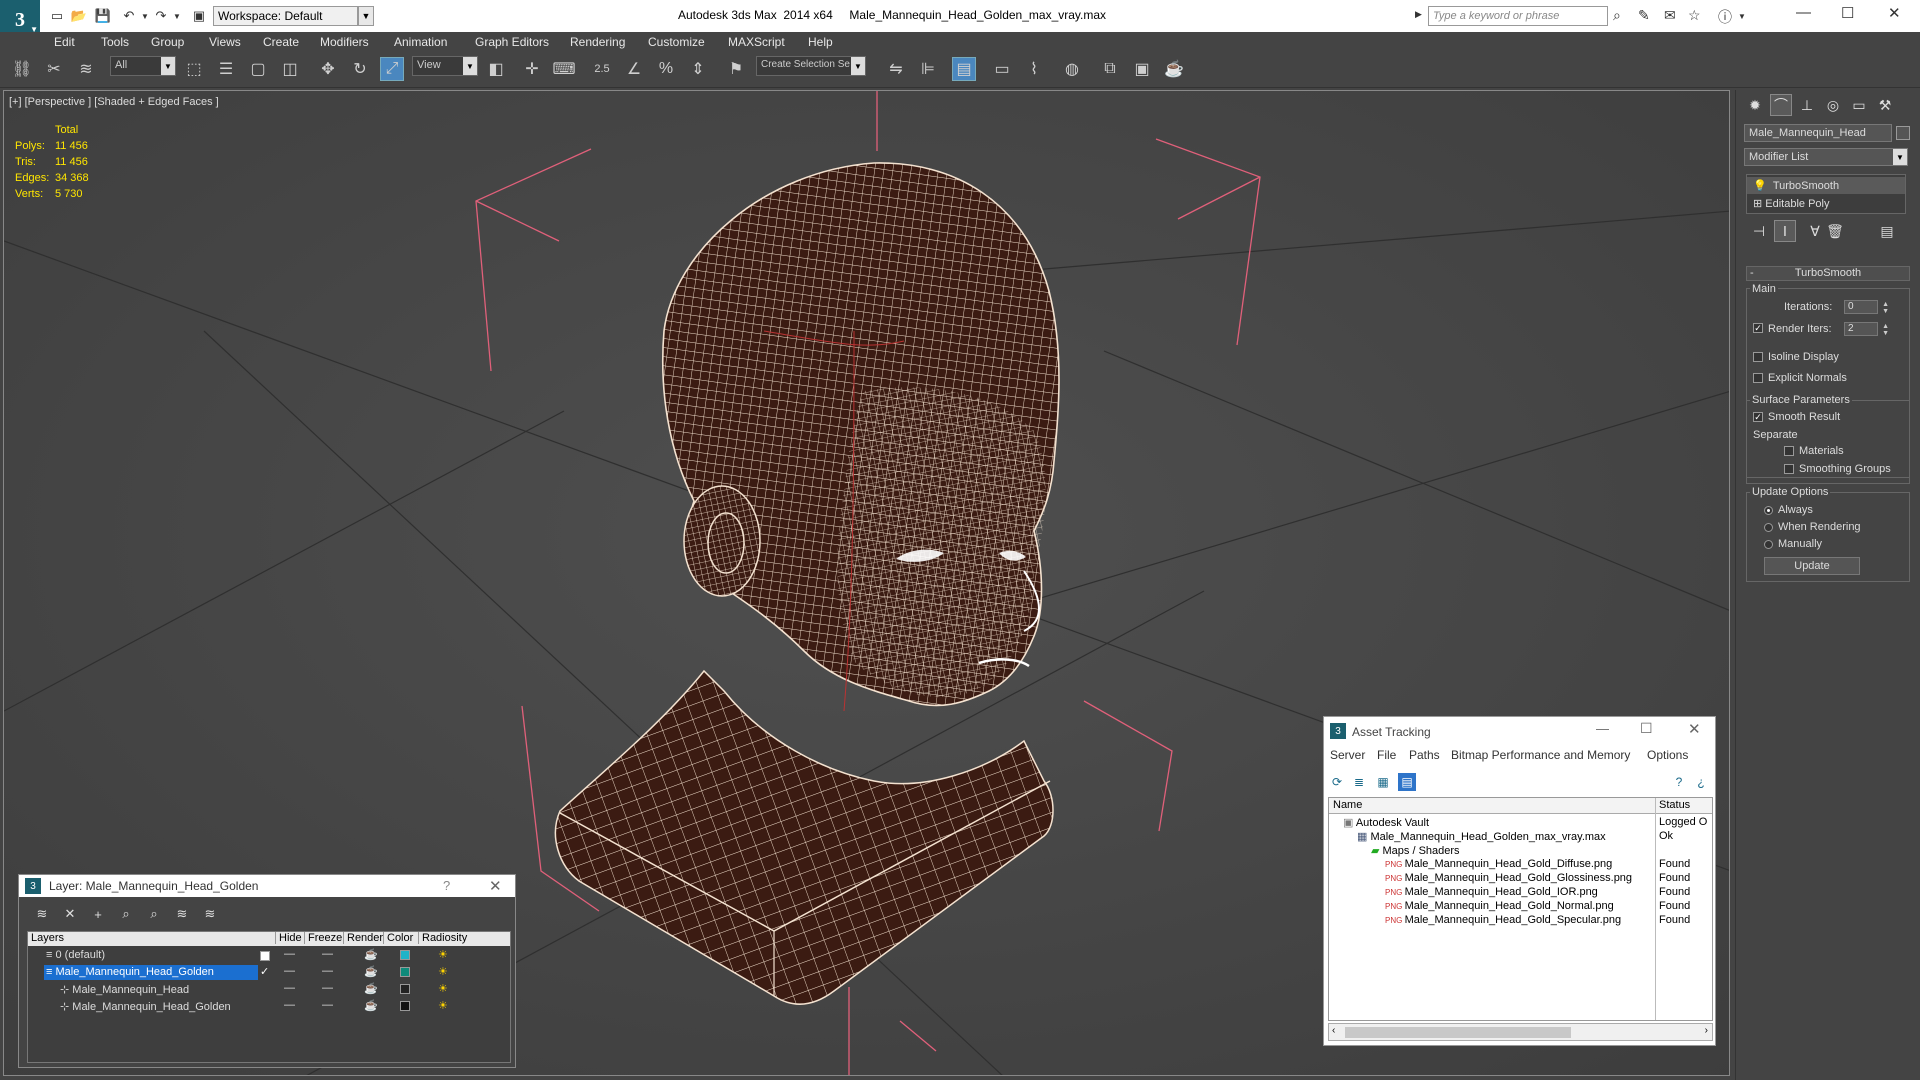 This screenshot has height=1080, width=1920. What do you see at coordinates (1757, 204) in the screenshot?
I see `expand-icon: ⊞` at bounding box center [1757, 204].